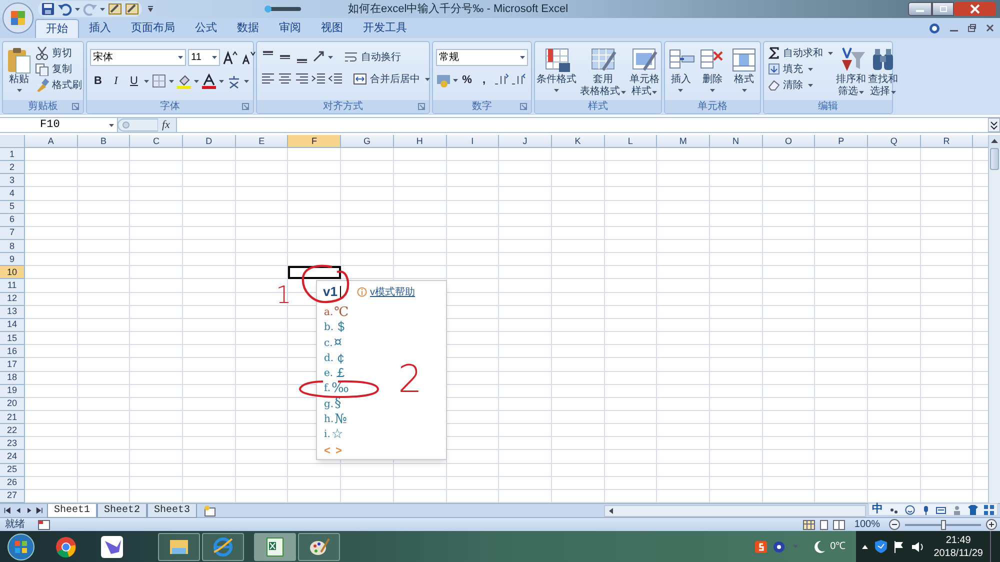 The height and width of the screenshot is (562, 1000). What do you see at coordinates (598, 107) in the screenshot?
I see `group-title: 样式` at bounding box center [598, 107].